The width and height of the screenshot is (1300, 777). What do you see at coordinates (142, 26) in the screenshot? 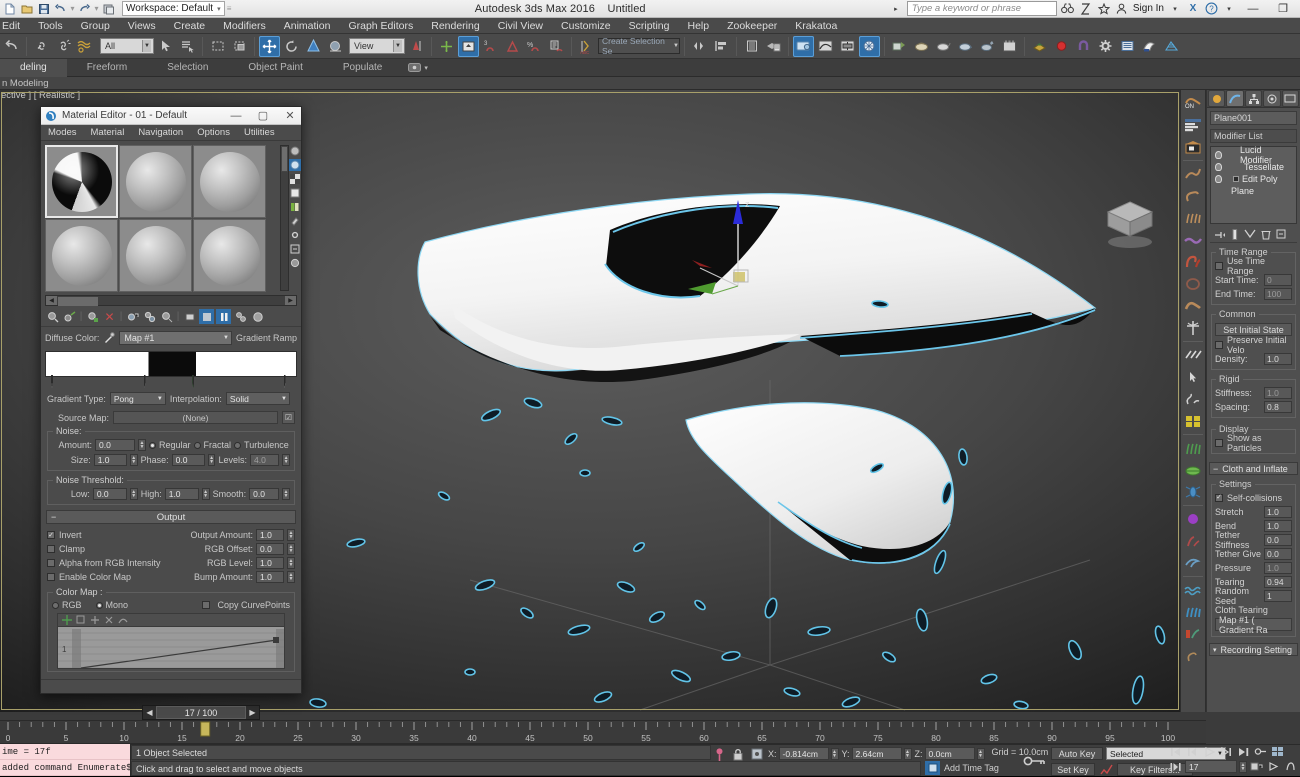
I see `menu-item-views: Views` at bounding box center [142, 26].